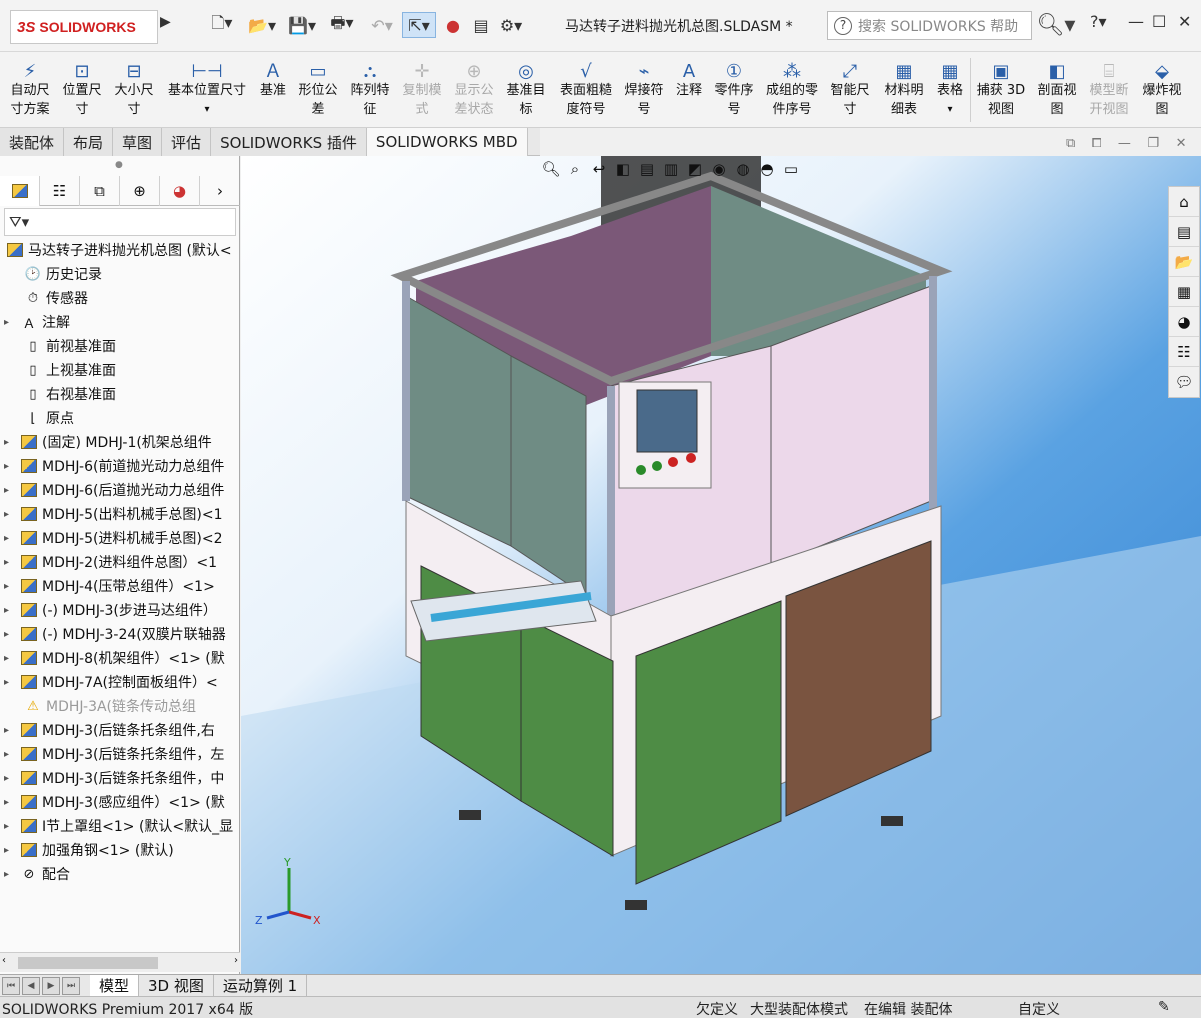 The image size is (1201, 1018). Describe the element at coordinates (120, 490) in the screenshot. I see `tree-item: ▸ MDHJ-6(后道抛光动力总组件` at that location.